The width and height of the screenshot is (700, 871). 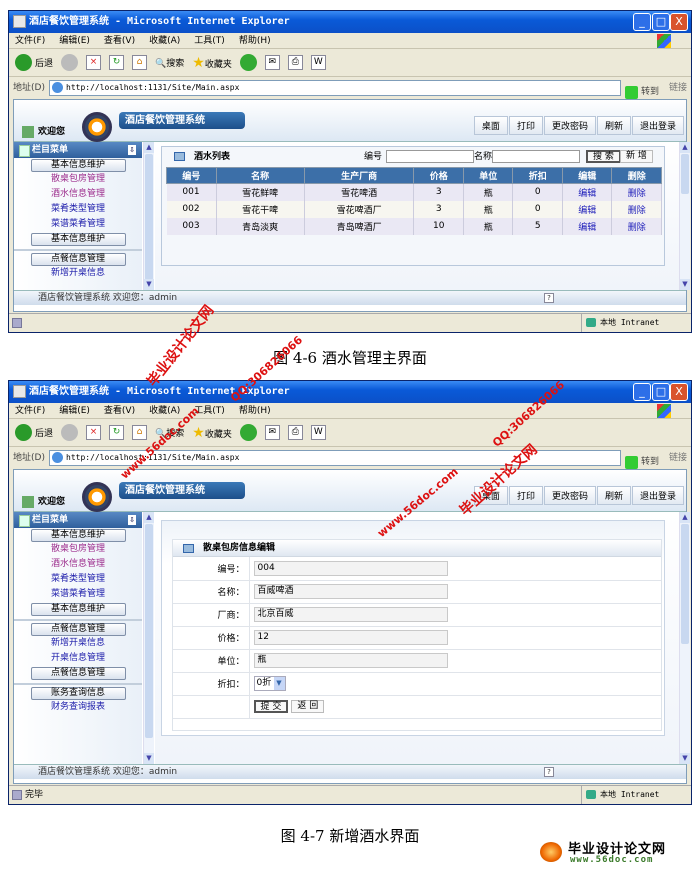 What do you see at coordinates (78, 579) in the screenshot?
I see `sidebar-link: 菜肴类型管理` at bounding box center [78, 579].